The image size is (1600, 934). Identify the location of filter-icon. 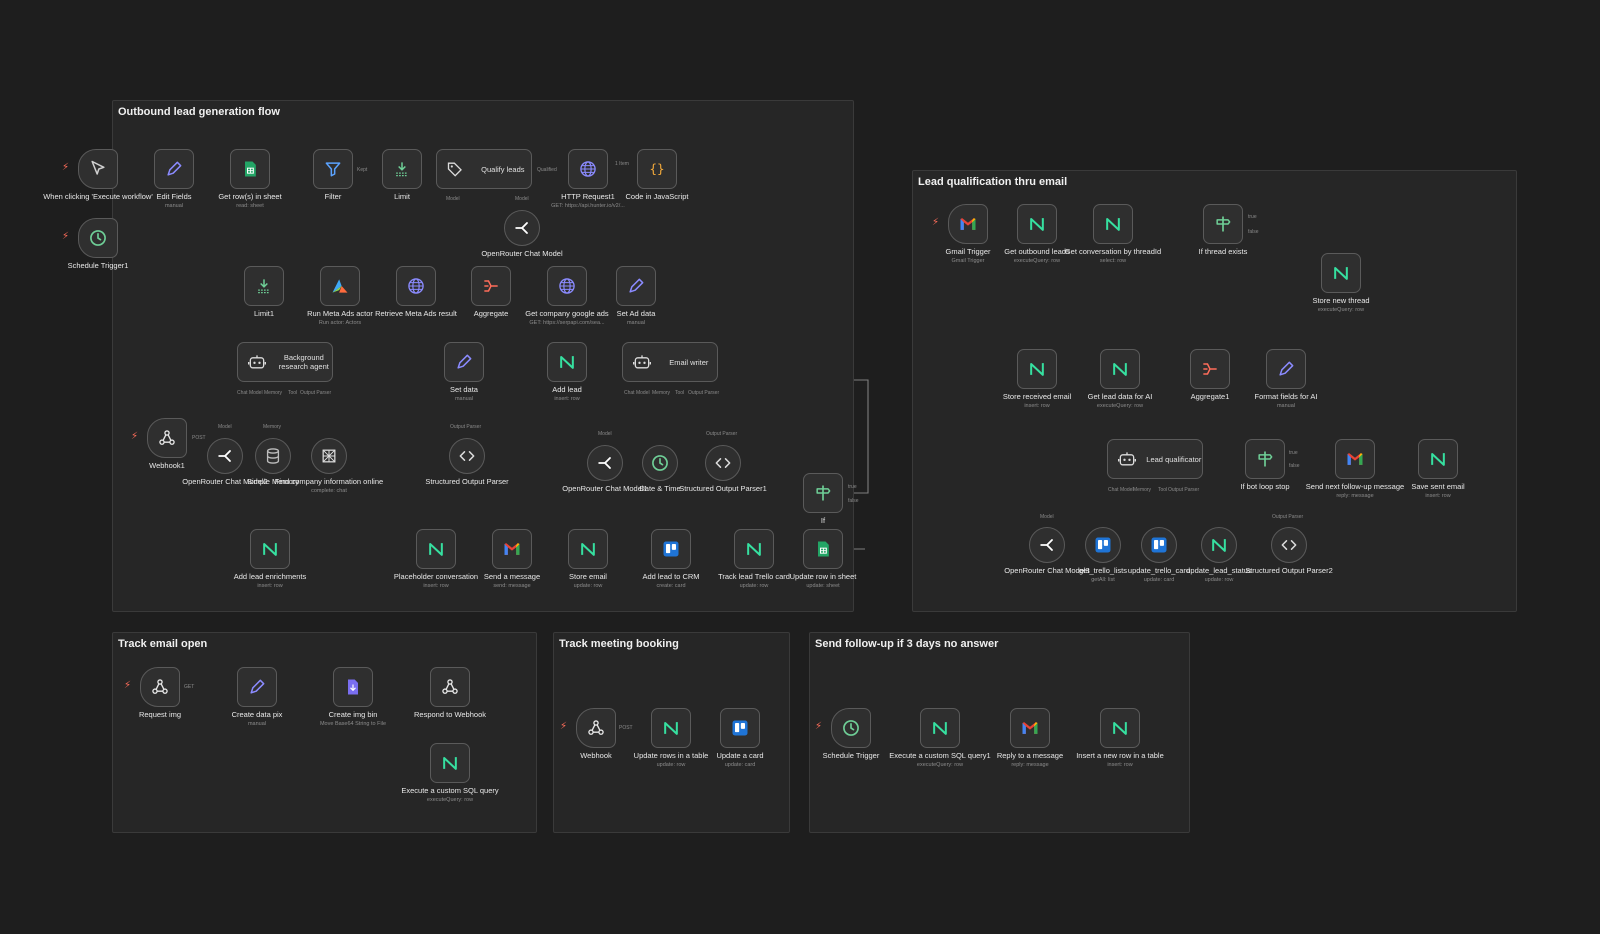
(333, 169).